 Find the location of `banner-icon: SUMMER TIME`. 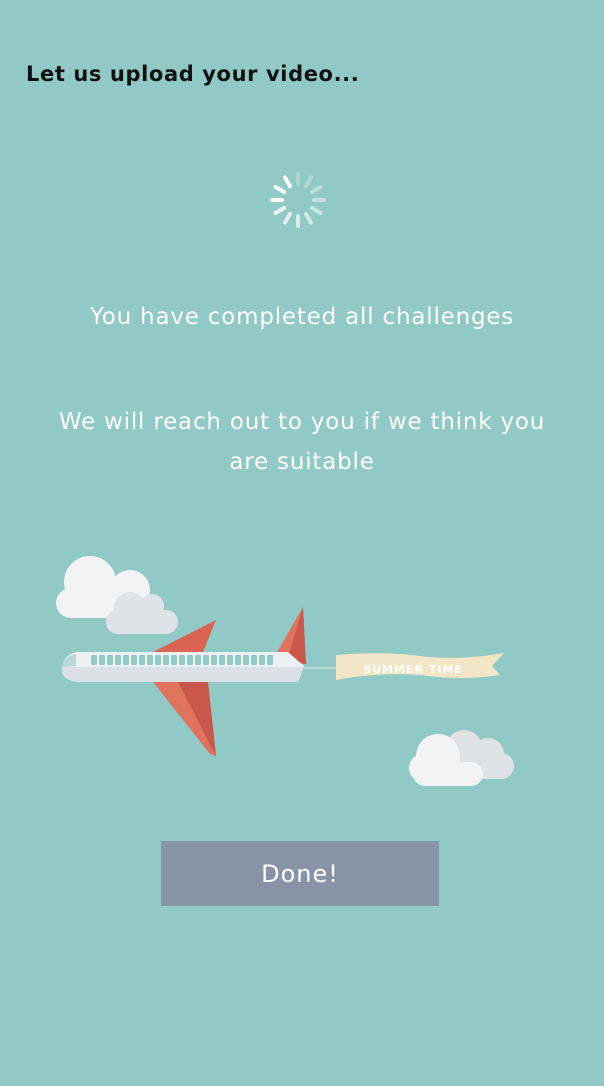

banner-icon: SUMMER TIME is located at coordinates (404, 666).